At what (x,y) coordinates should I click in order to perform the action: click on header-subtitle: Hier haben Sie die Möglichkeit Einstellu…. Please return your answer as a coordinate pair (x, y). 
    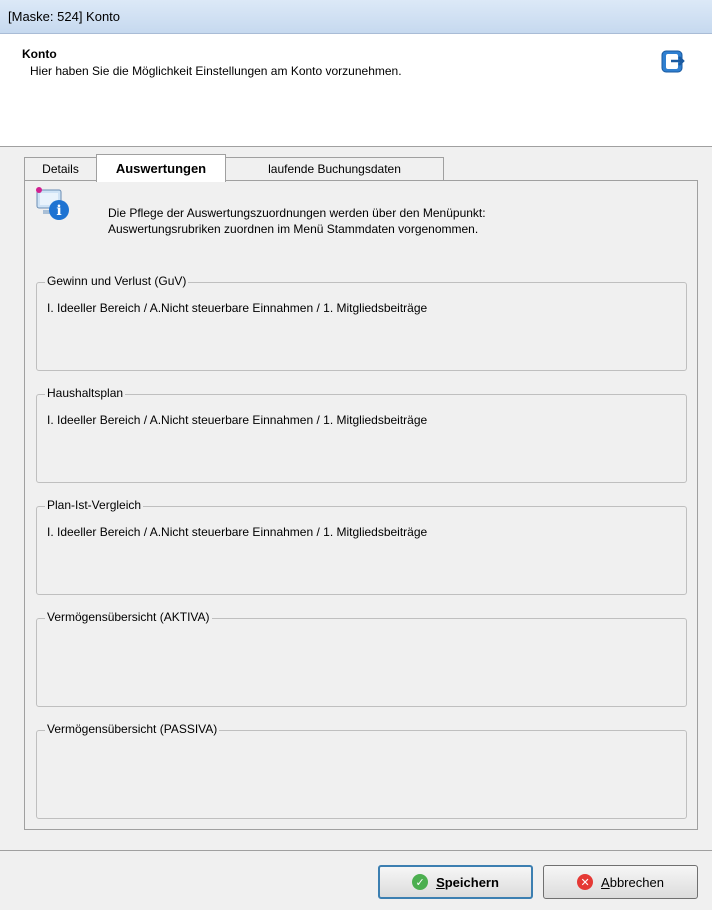
    Looking at the image, I should click on (216, 71).